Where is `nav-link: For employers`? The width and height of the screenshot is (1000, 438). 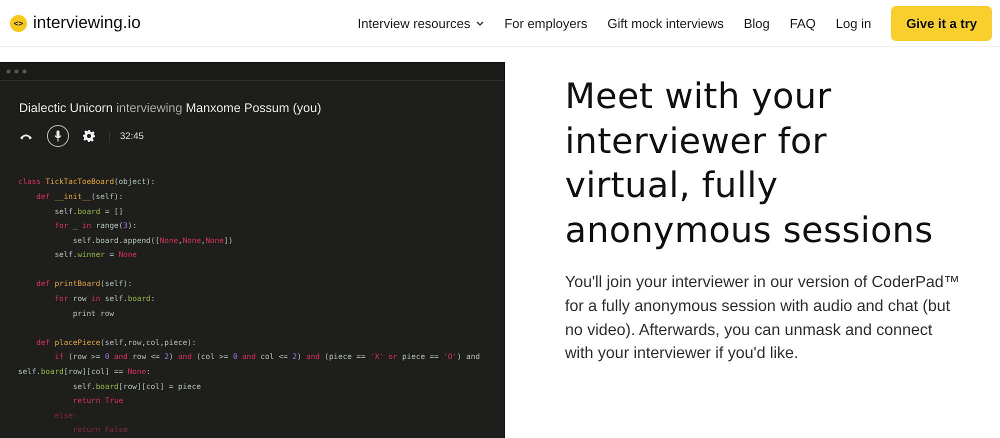
nav-link: For employers is located at coordinates (546, 23).